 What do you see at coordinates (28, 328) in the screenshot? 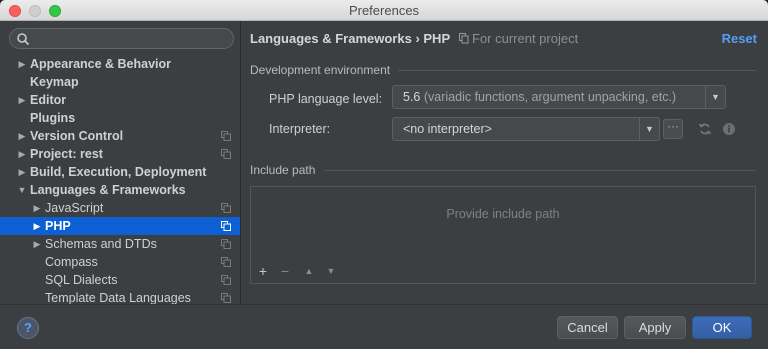
I see `help-button: ?` at bounding box center [28, 328].